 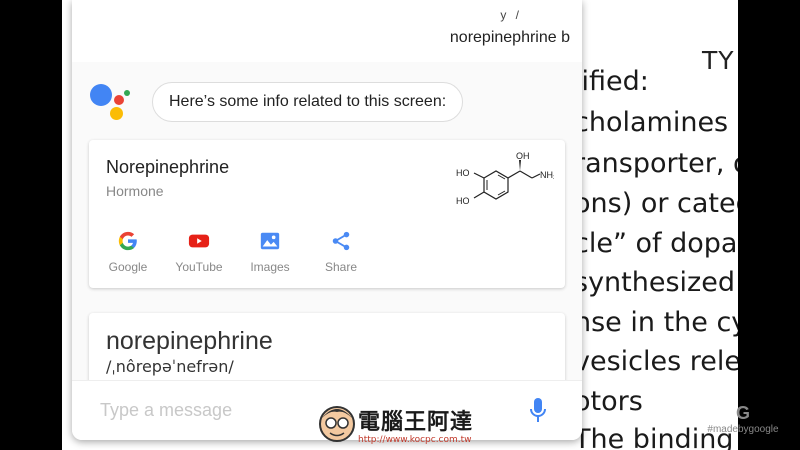 What do you see at coordinates (743, 429) in the screenshot?
I see `madebygoogle-text: #madebygoogle` at bounding box center [743, 429].